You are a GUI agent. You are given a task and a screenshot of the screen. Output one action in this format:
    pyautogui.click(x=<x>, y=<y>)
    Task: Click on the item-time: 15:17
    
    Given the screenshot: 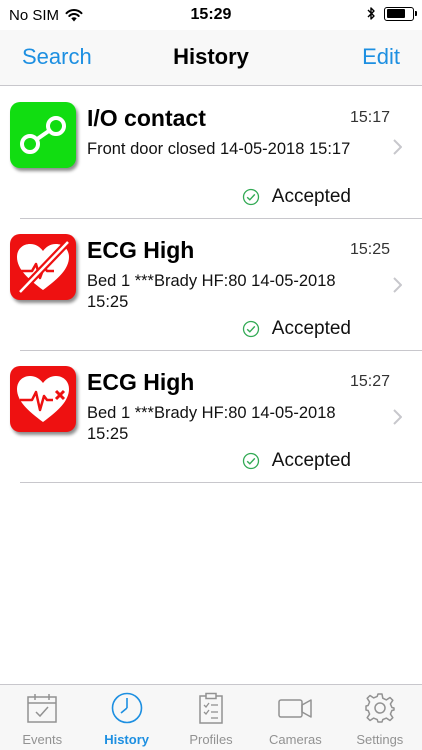 What is the action you would take?
    pyautogui.click(x=369, y=117)
    